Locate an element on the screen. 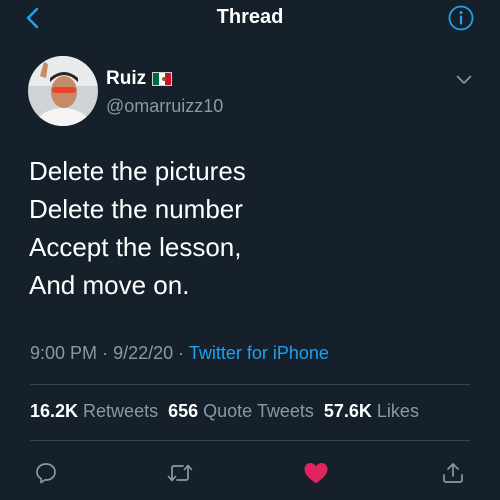  more-options-button is located at coordinates (464, 80).